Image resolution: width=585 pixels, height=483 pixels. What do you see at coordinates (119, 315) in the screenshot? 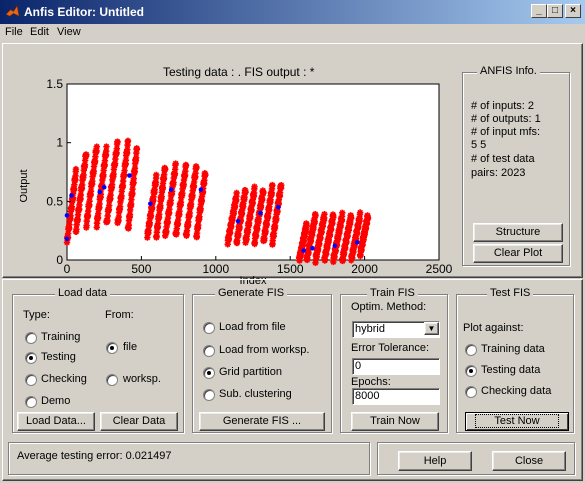
I see `from-label: From:` at bounding box center [119, 315].